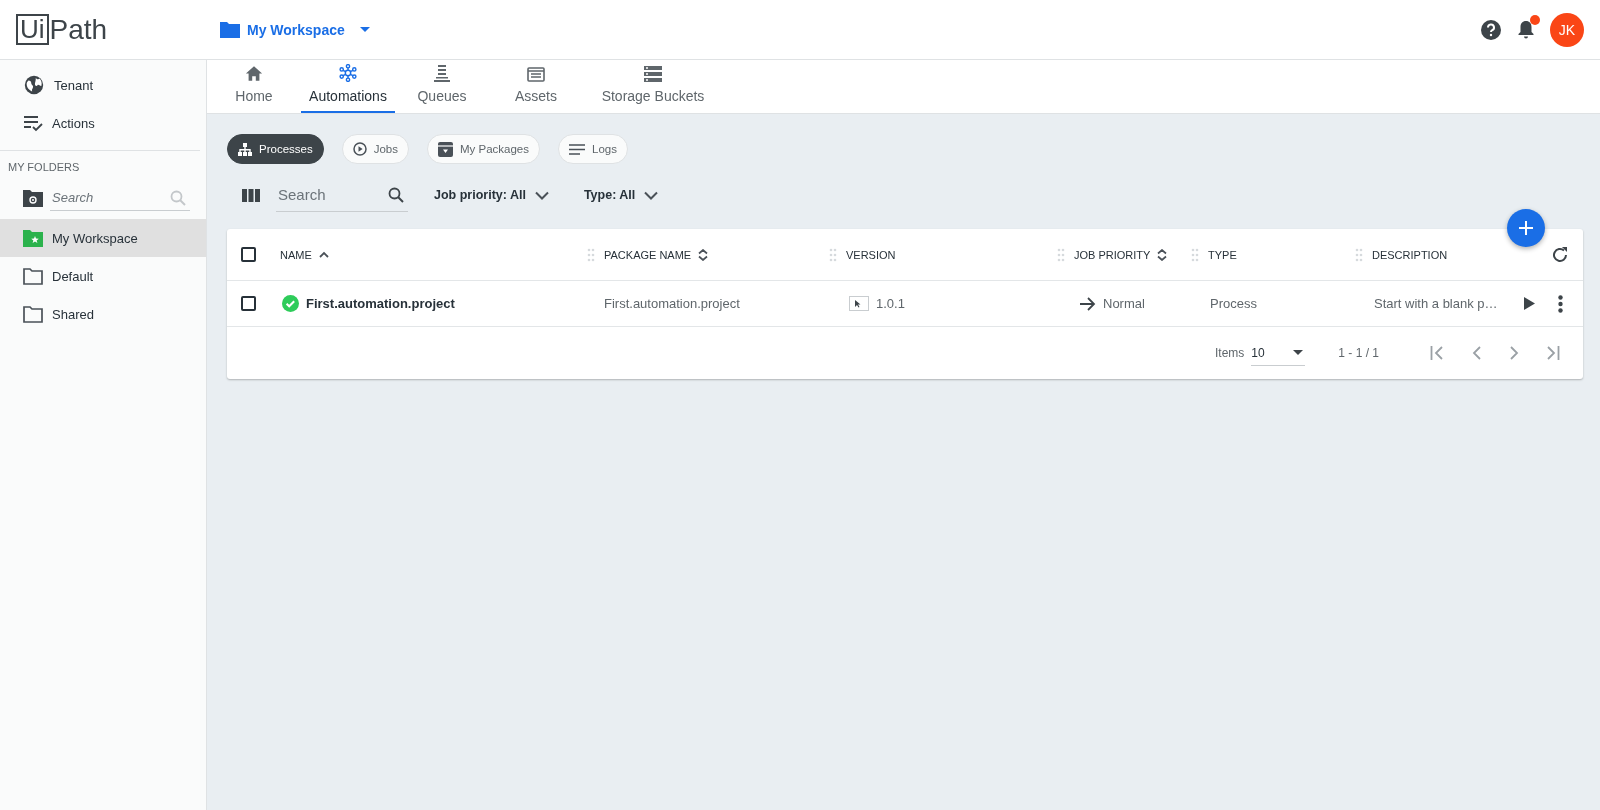  I want to click on folder-item: Default, so click(103, 276).